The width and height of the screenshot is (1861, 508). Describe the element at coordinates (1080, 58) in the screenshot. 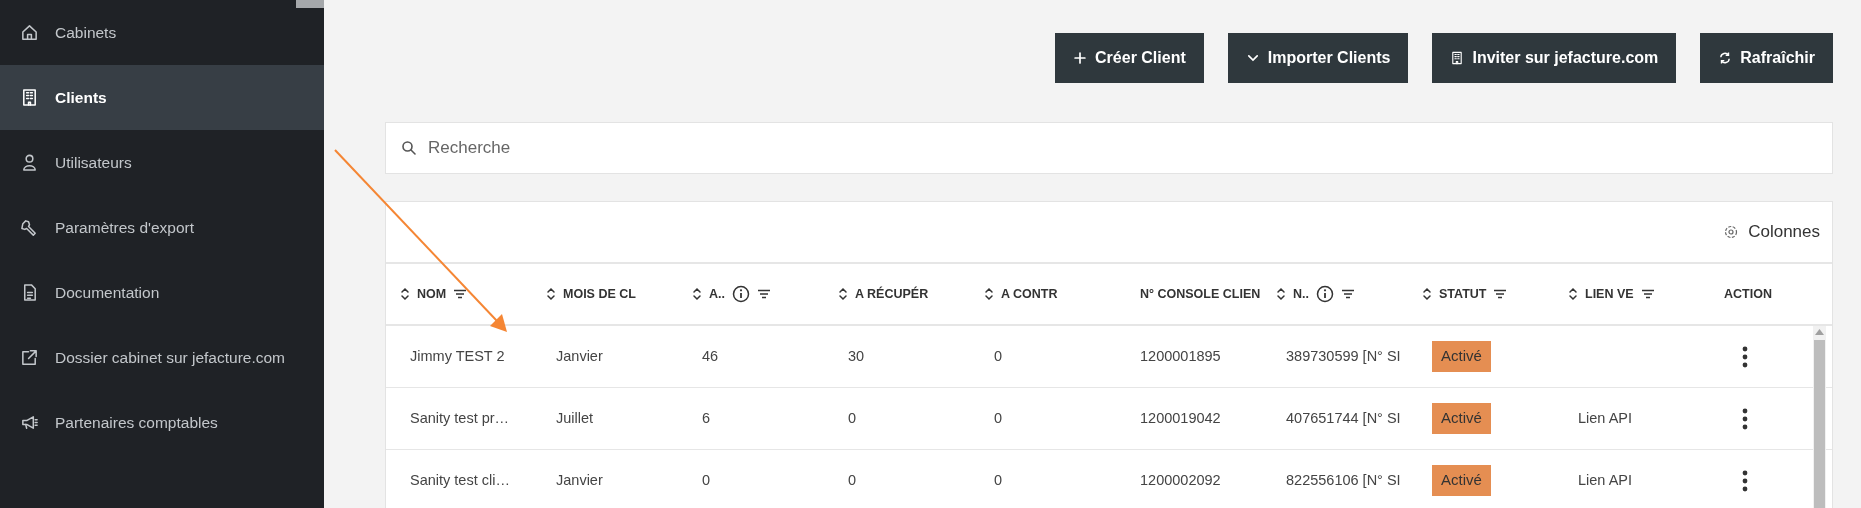

I see `plus-icon` at that location.